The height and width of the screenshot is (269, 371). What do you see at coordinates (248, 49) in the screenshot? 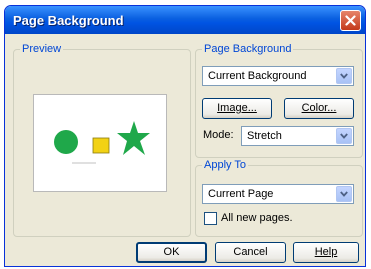
I see `page-background-legend: Page Background` at bounding box center [248, 49].